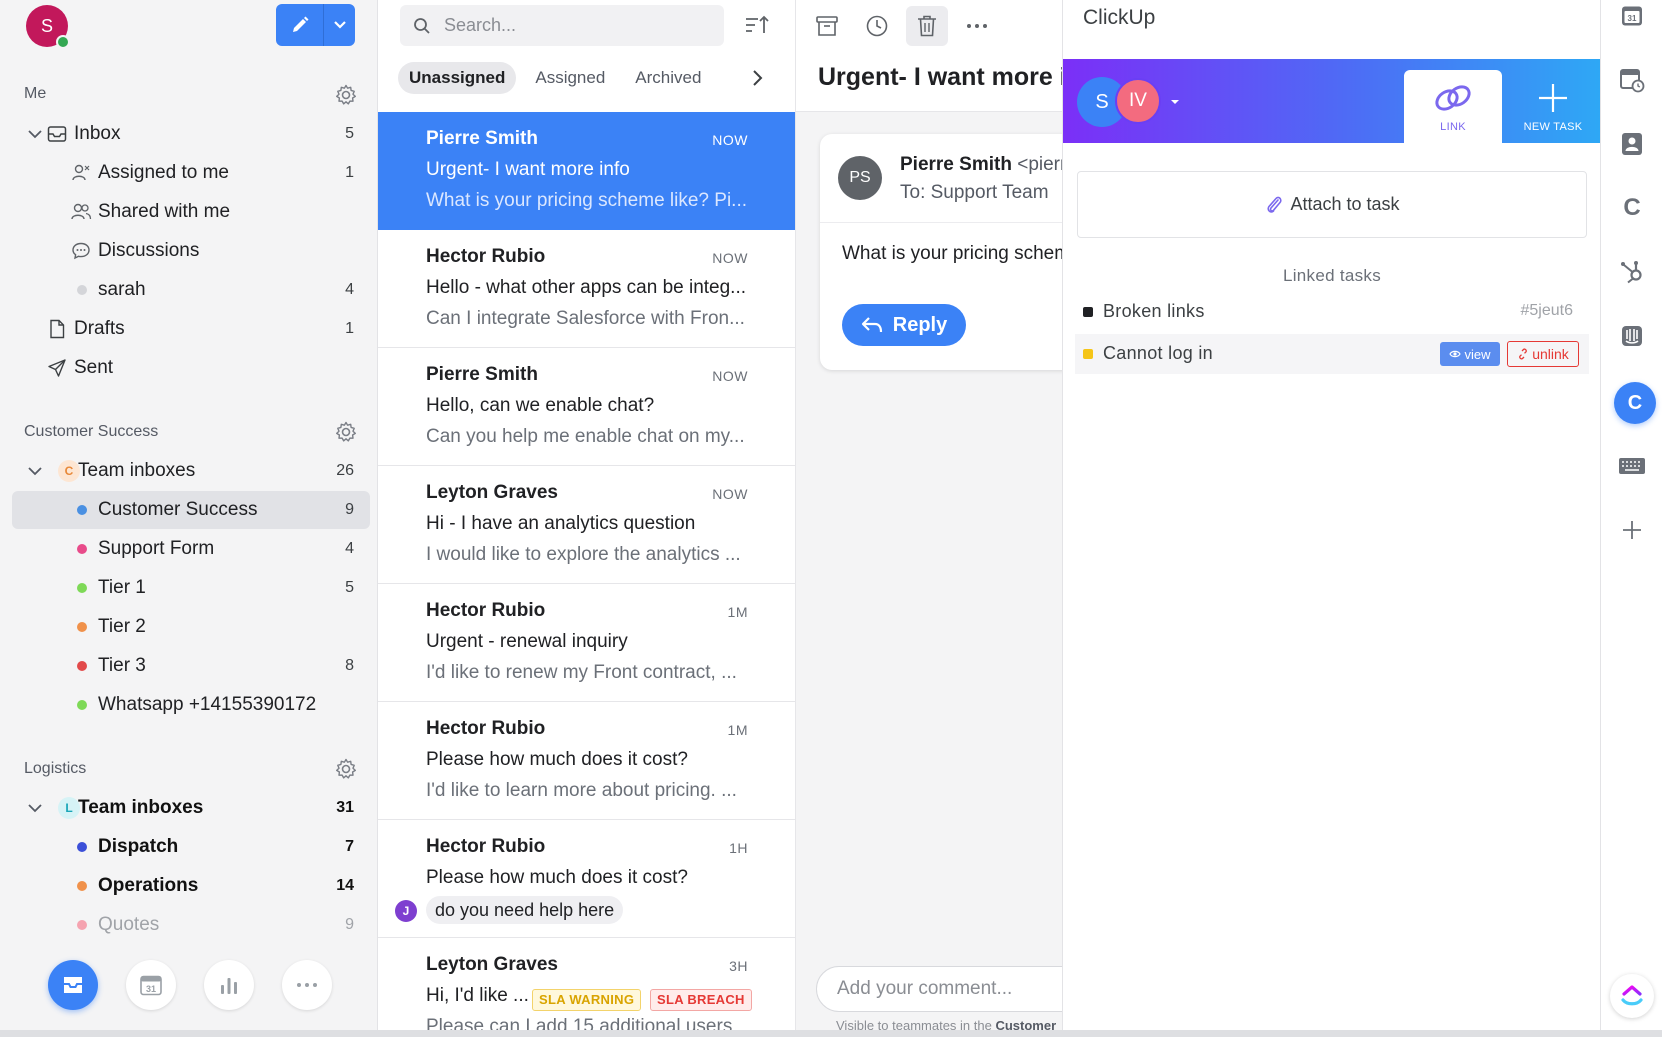  What do you see at coordinates (151, 985) in the screenshot?
I see `nav-calendar-button: 31` at bounding box center [151, 985].